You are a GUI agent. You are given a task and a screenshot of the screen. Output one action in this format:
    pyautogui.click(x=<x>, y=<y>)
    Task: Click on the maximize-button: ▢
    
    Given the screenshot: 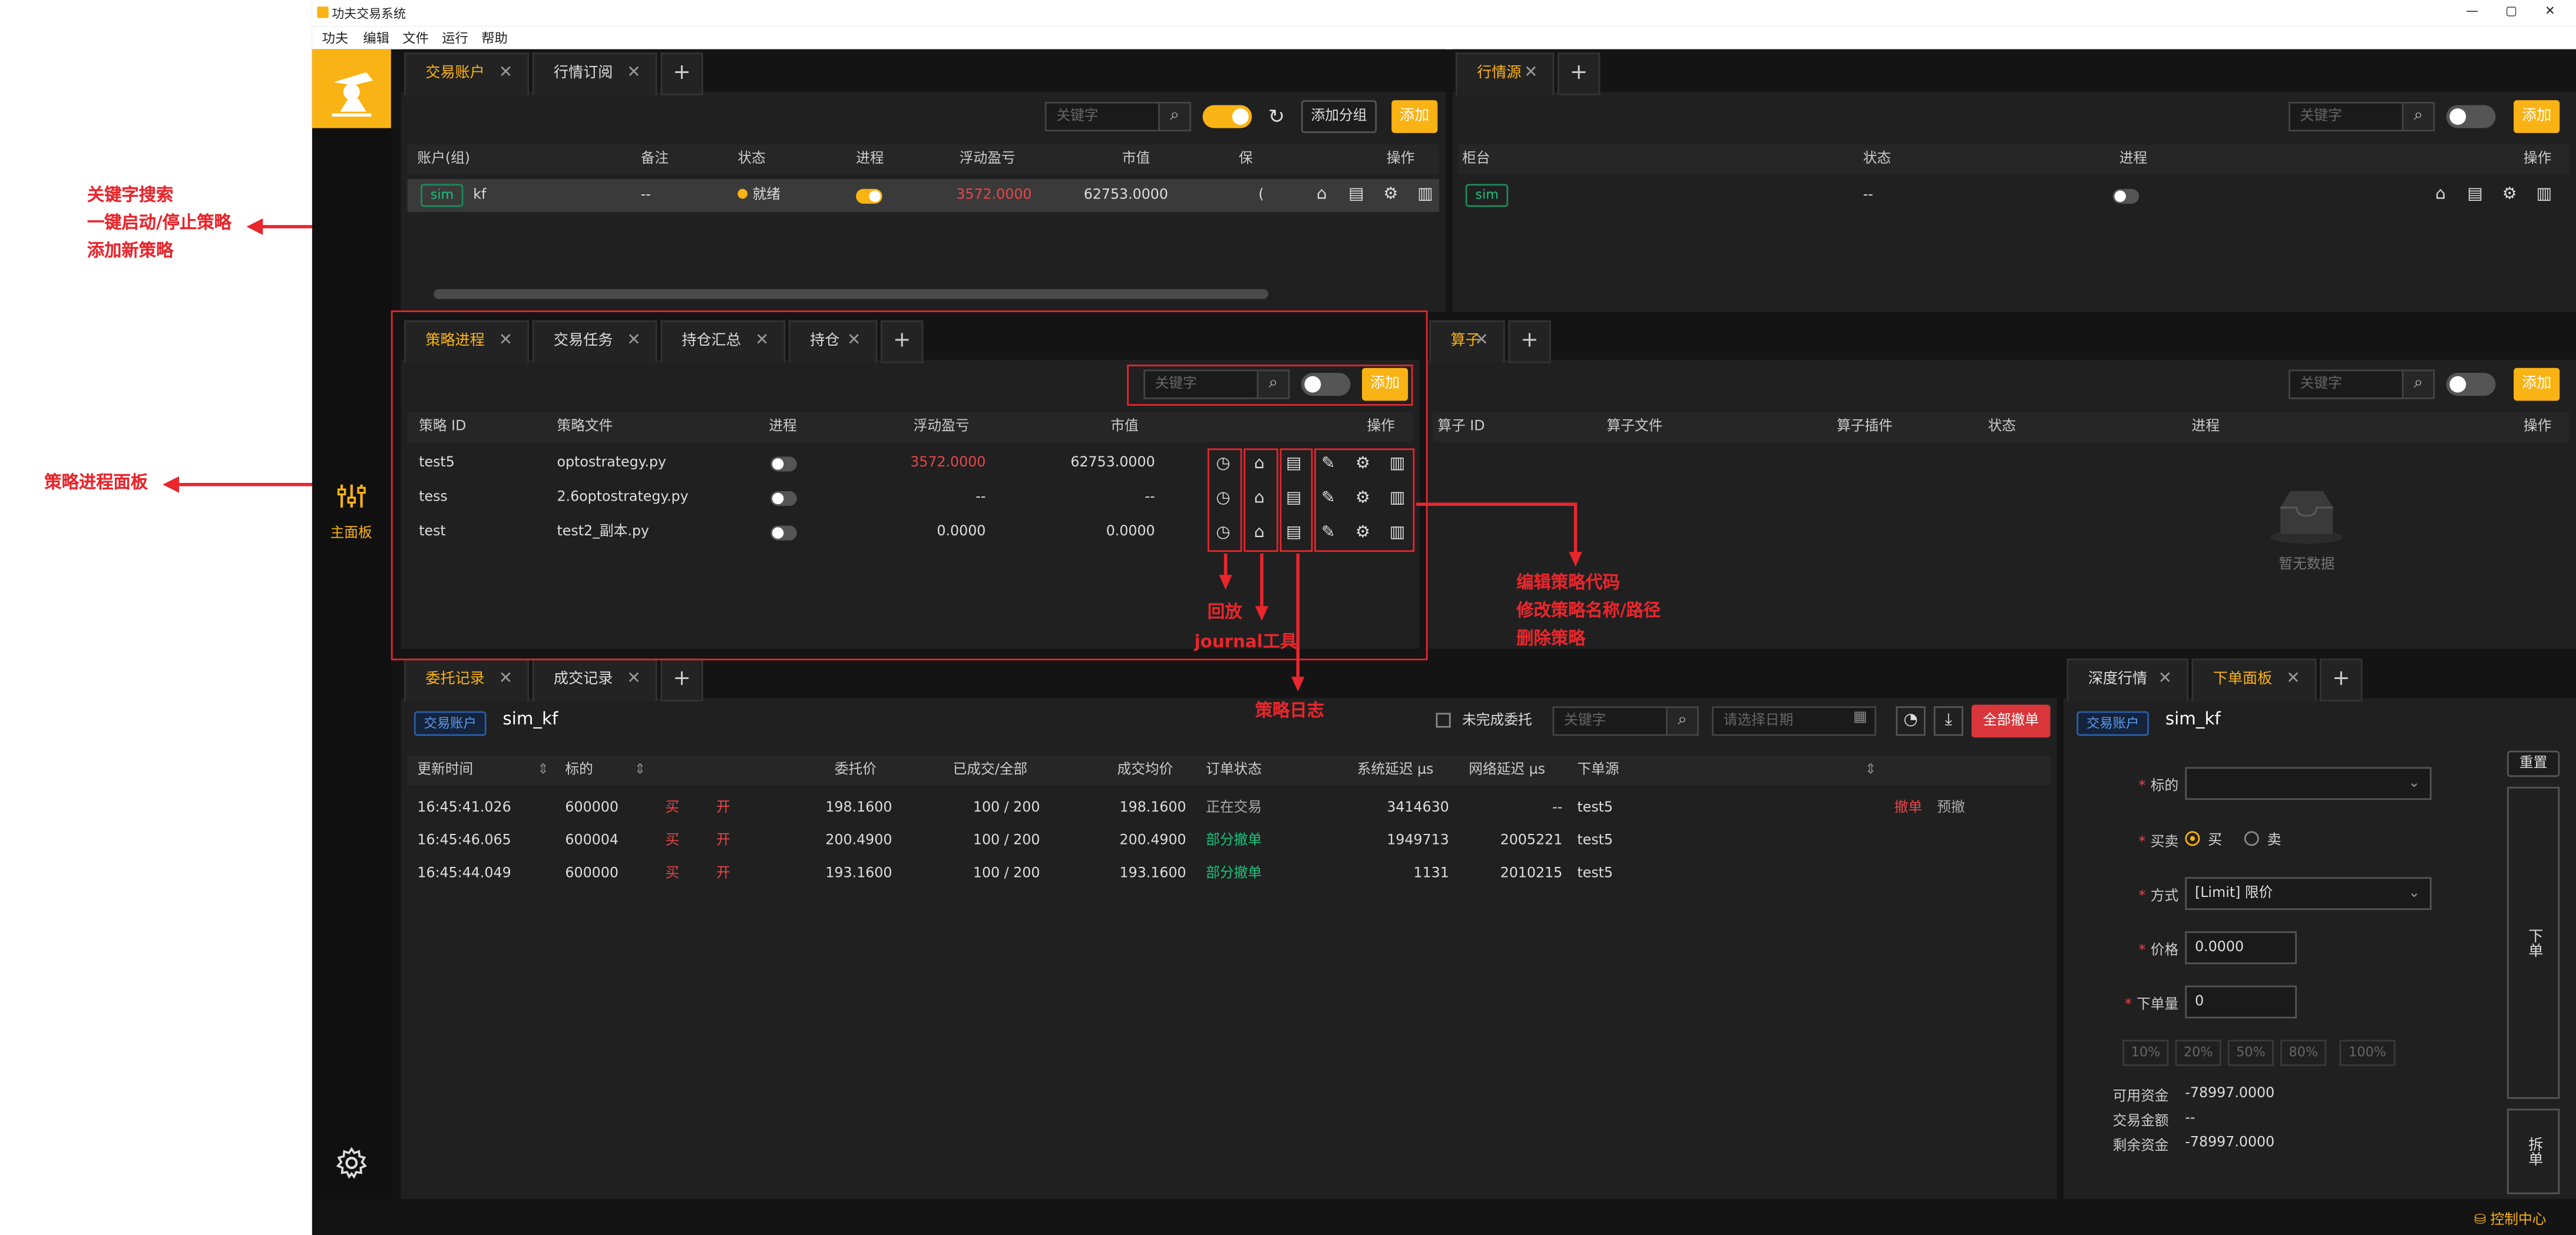 What is the action you would take?
    pyautogui.click(x=2511, y=11)
    